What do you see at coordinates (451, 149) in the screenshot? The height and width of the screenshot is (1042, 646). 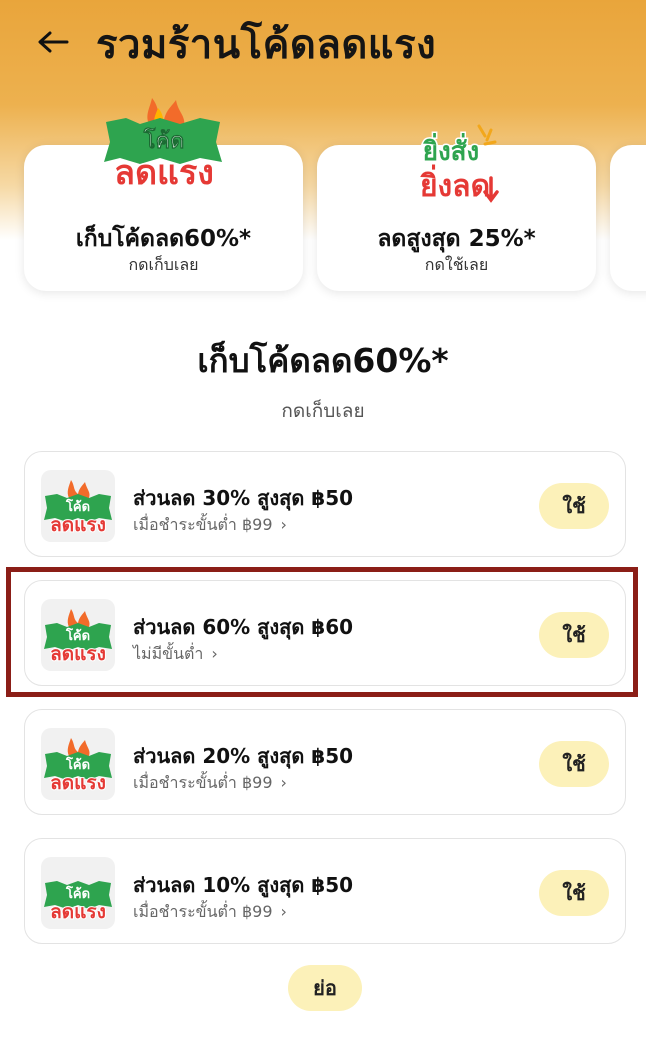 I see `svg-text: ยิ่งสั่ง` at bounding box center [451, 149].